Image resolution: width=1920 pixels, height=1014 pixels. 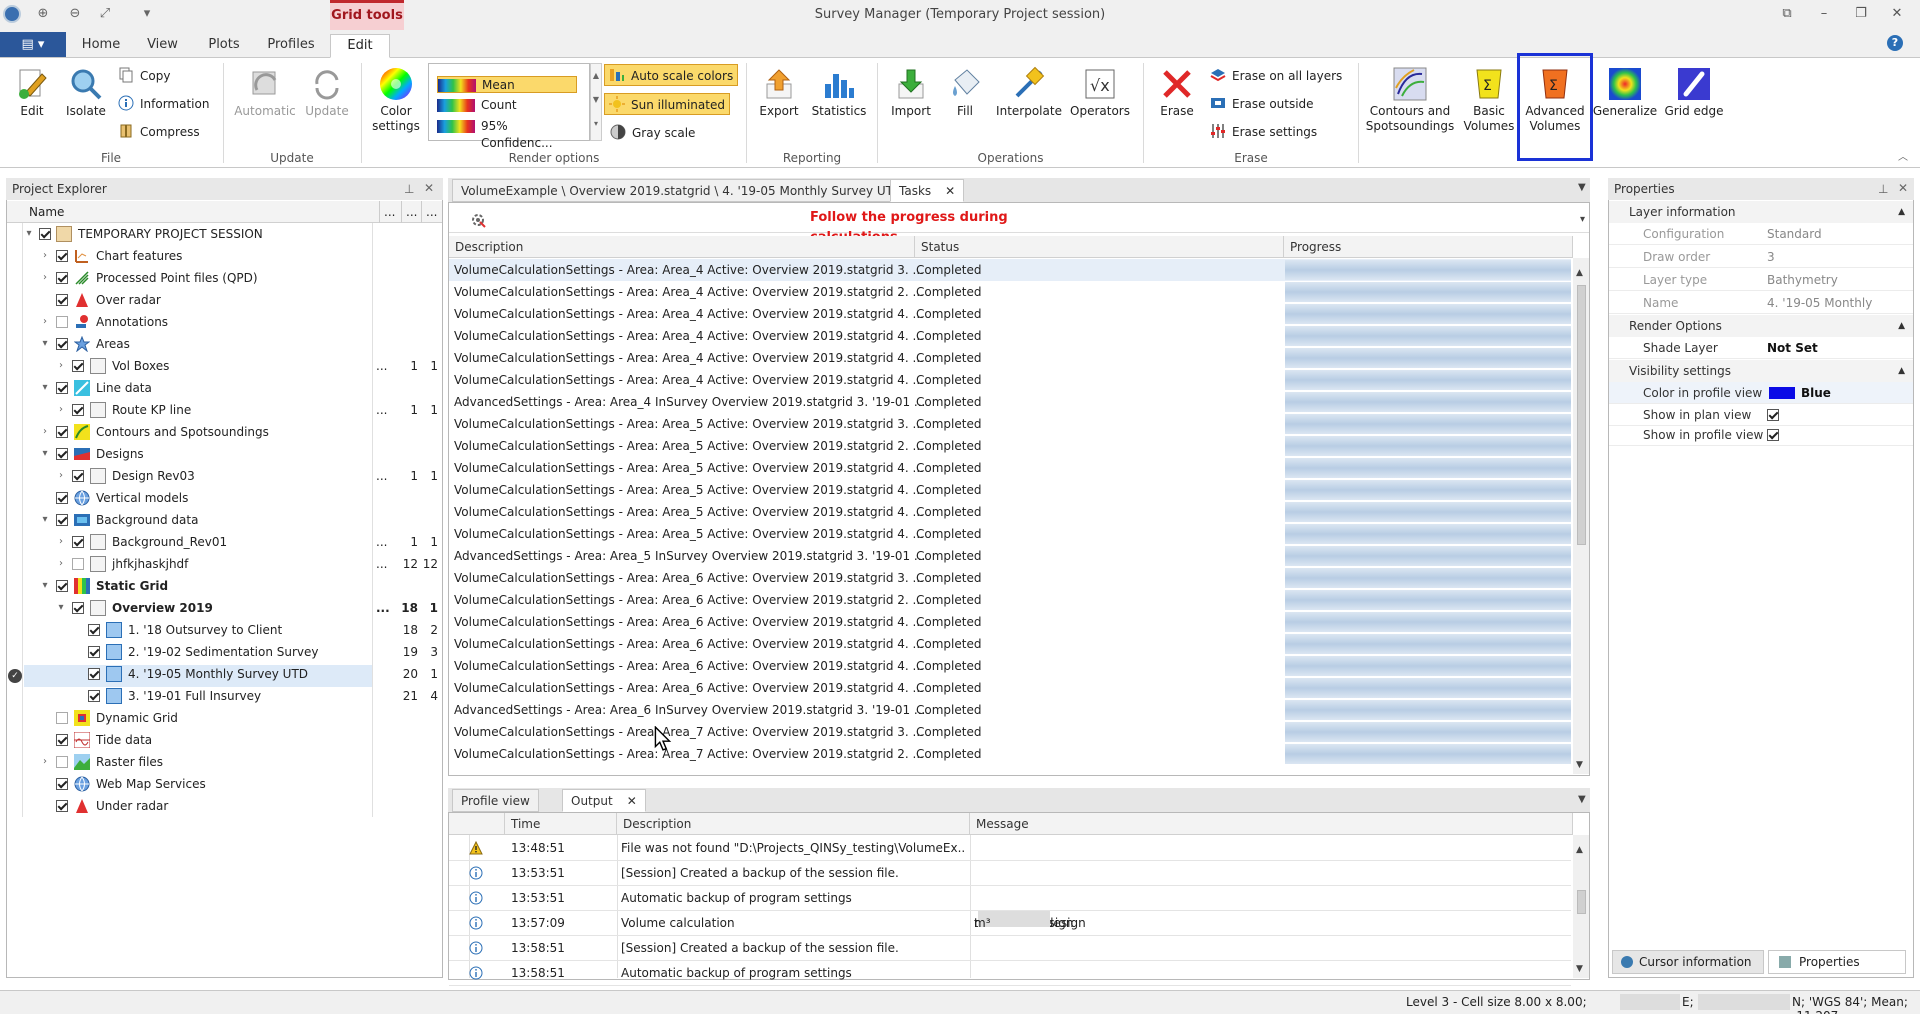 I want to click on edit-button: Edit, so click(x=32, y=92).